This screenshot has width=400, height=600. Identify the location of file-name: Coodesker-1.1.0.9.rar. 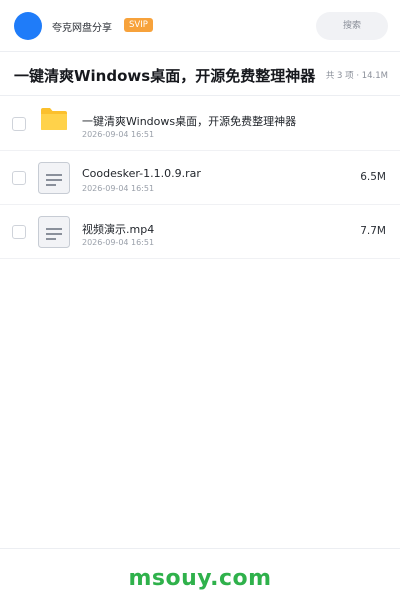
(141, 173).